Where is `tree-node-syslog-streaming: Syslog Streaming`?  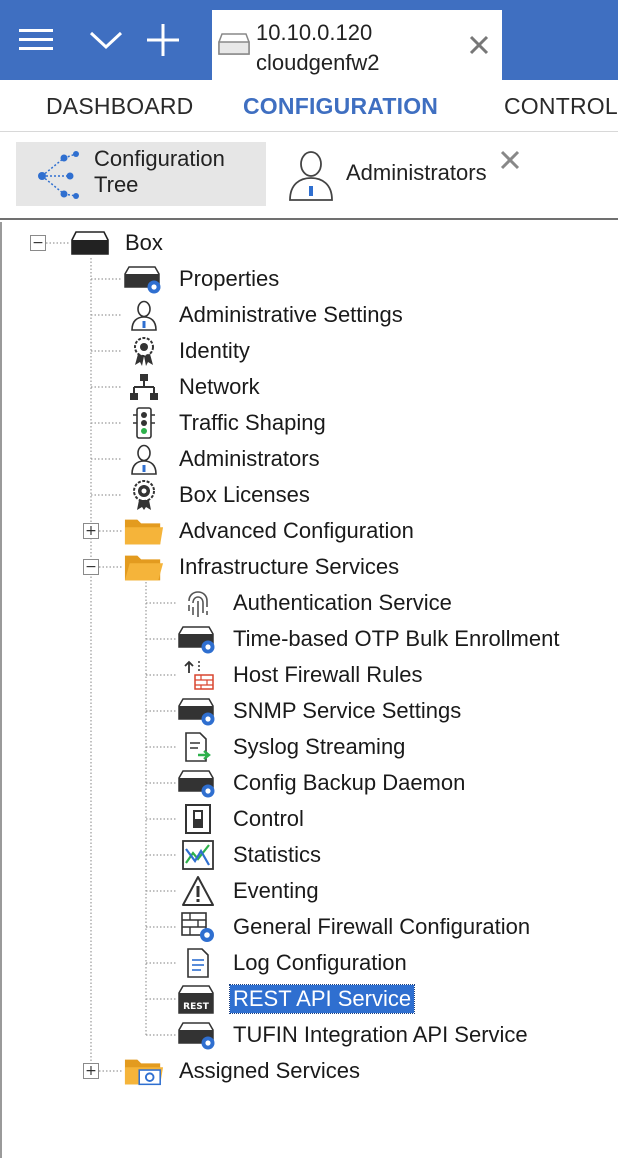
tree-node-syslog-streaming: Syslog Streaming is located at coordinates (293, 747).